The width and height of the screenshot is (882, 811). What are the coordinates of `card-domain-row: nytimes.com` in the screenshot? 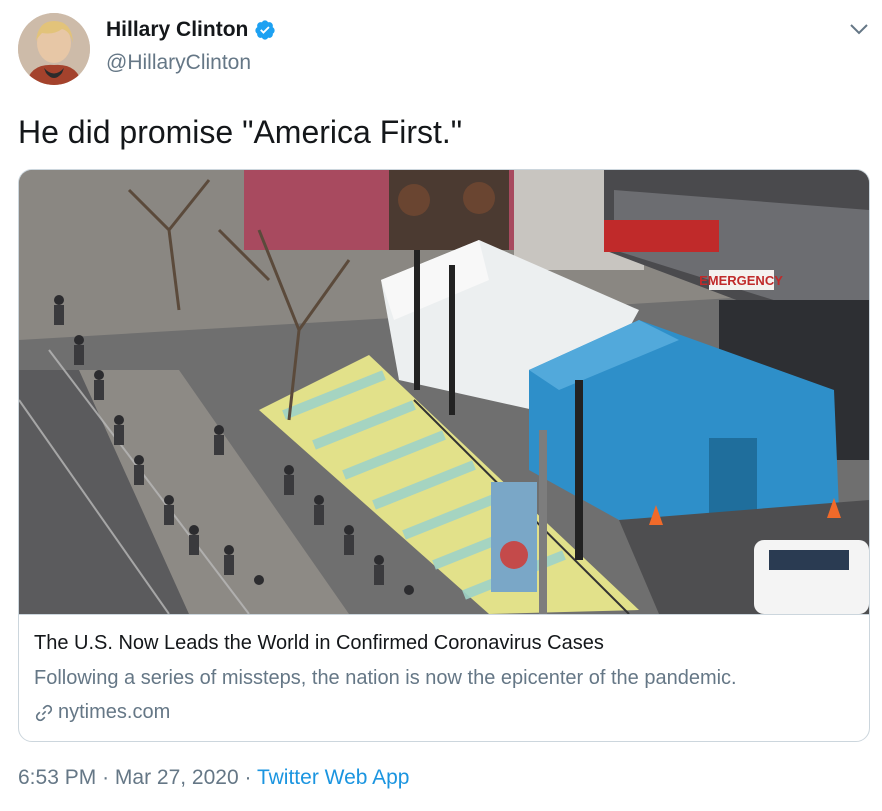 It's located at (102, 712).